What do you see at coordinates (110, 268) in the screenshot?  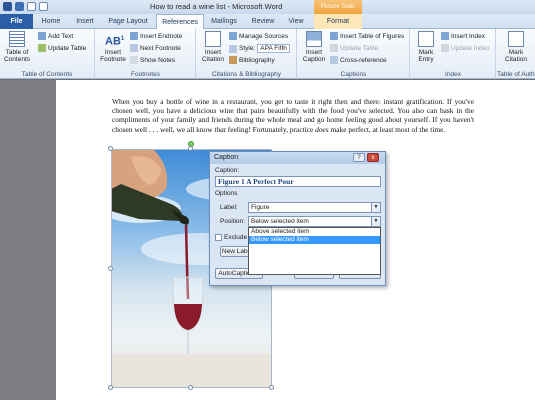 I see `resize-handle-left` at bounding box center [110, 268].